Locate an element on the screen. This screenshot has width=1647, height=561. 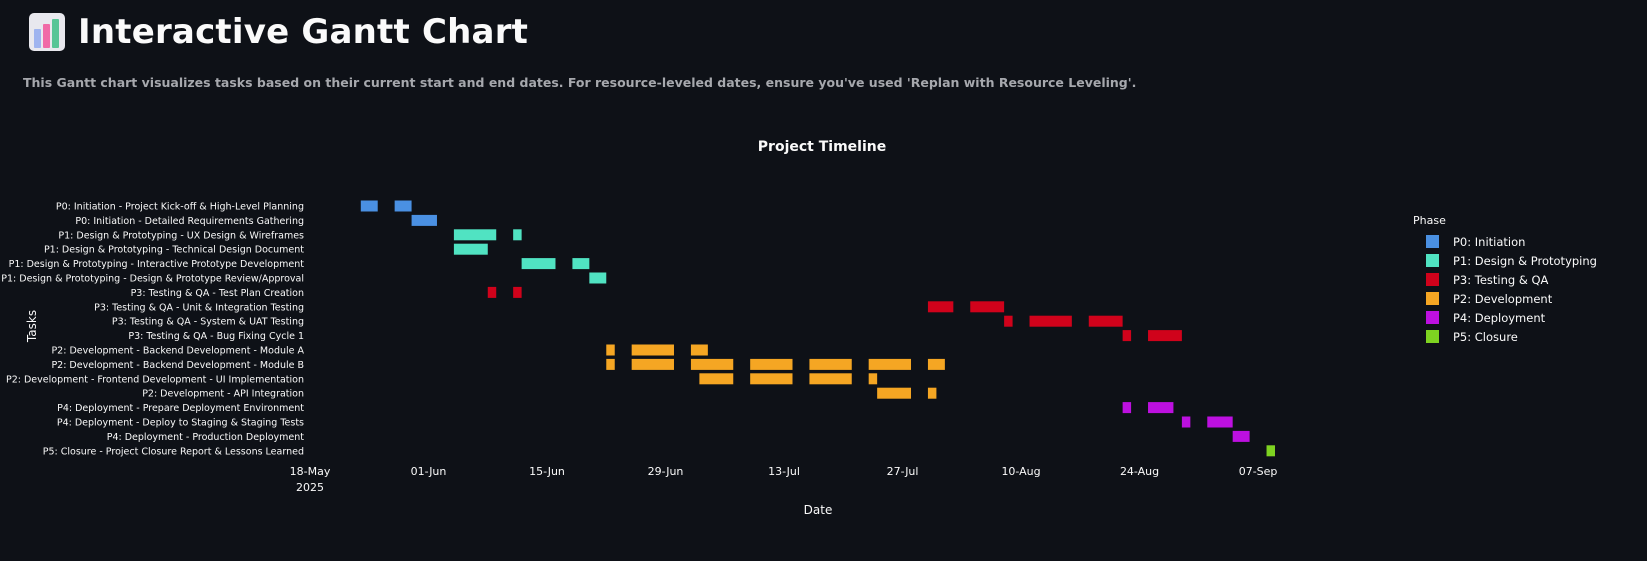
legend-title: Phase is located at coordinates (1429, 220).